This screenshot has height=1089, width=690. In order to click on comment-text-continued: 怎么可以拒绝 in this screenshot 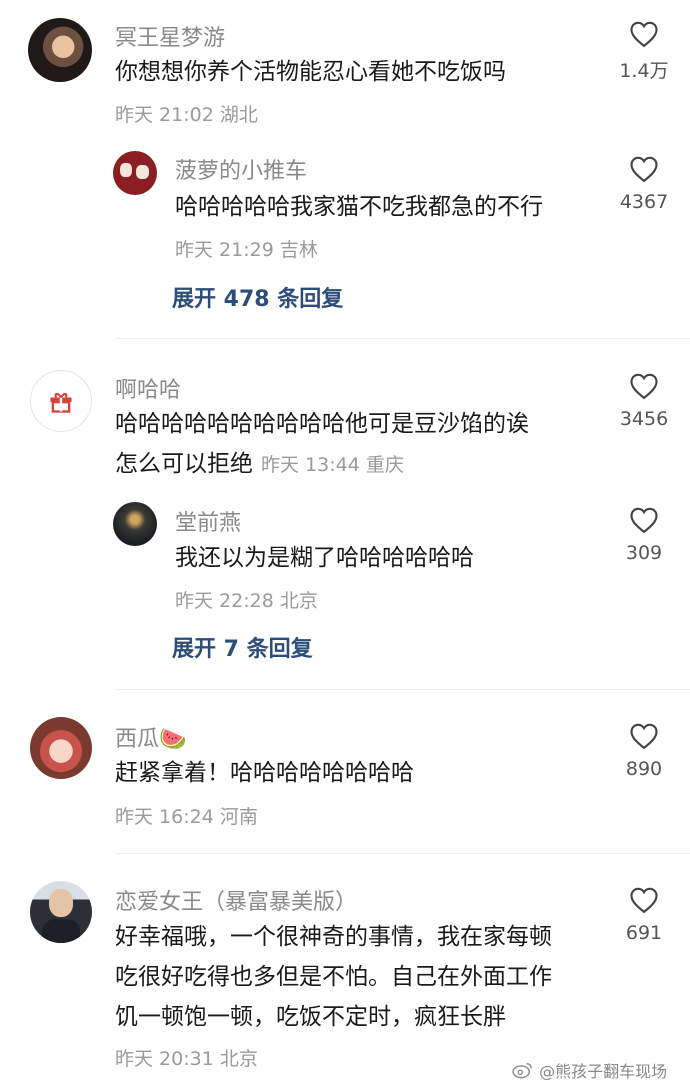, I will do `click(184, 464)`.